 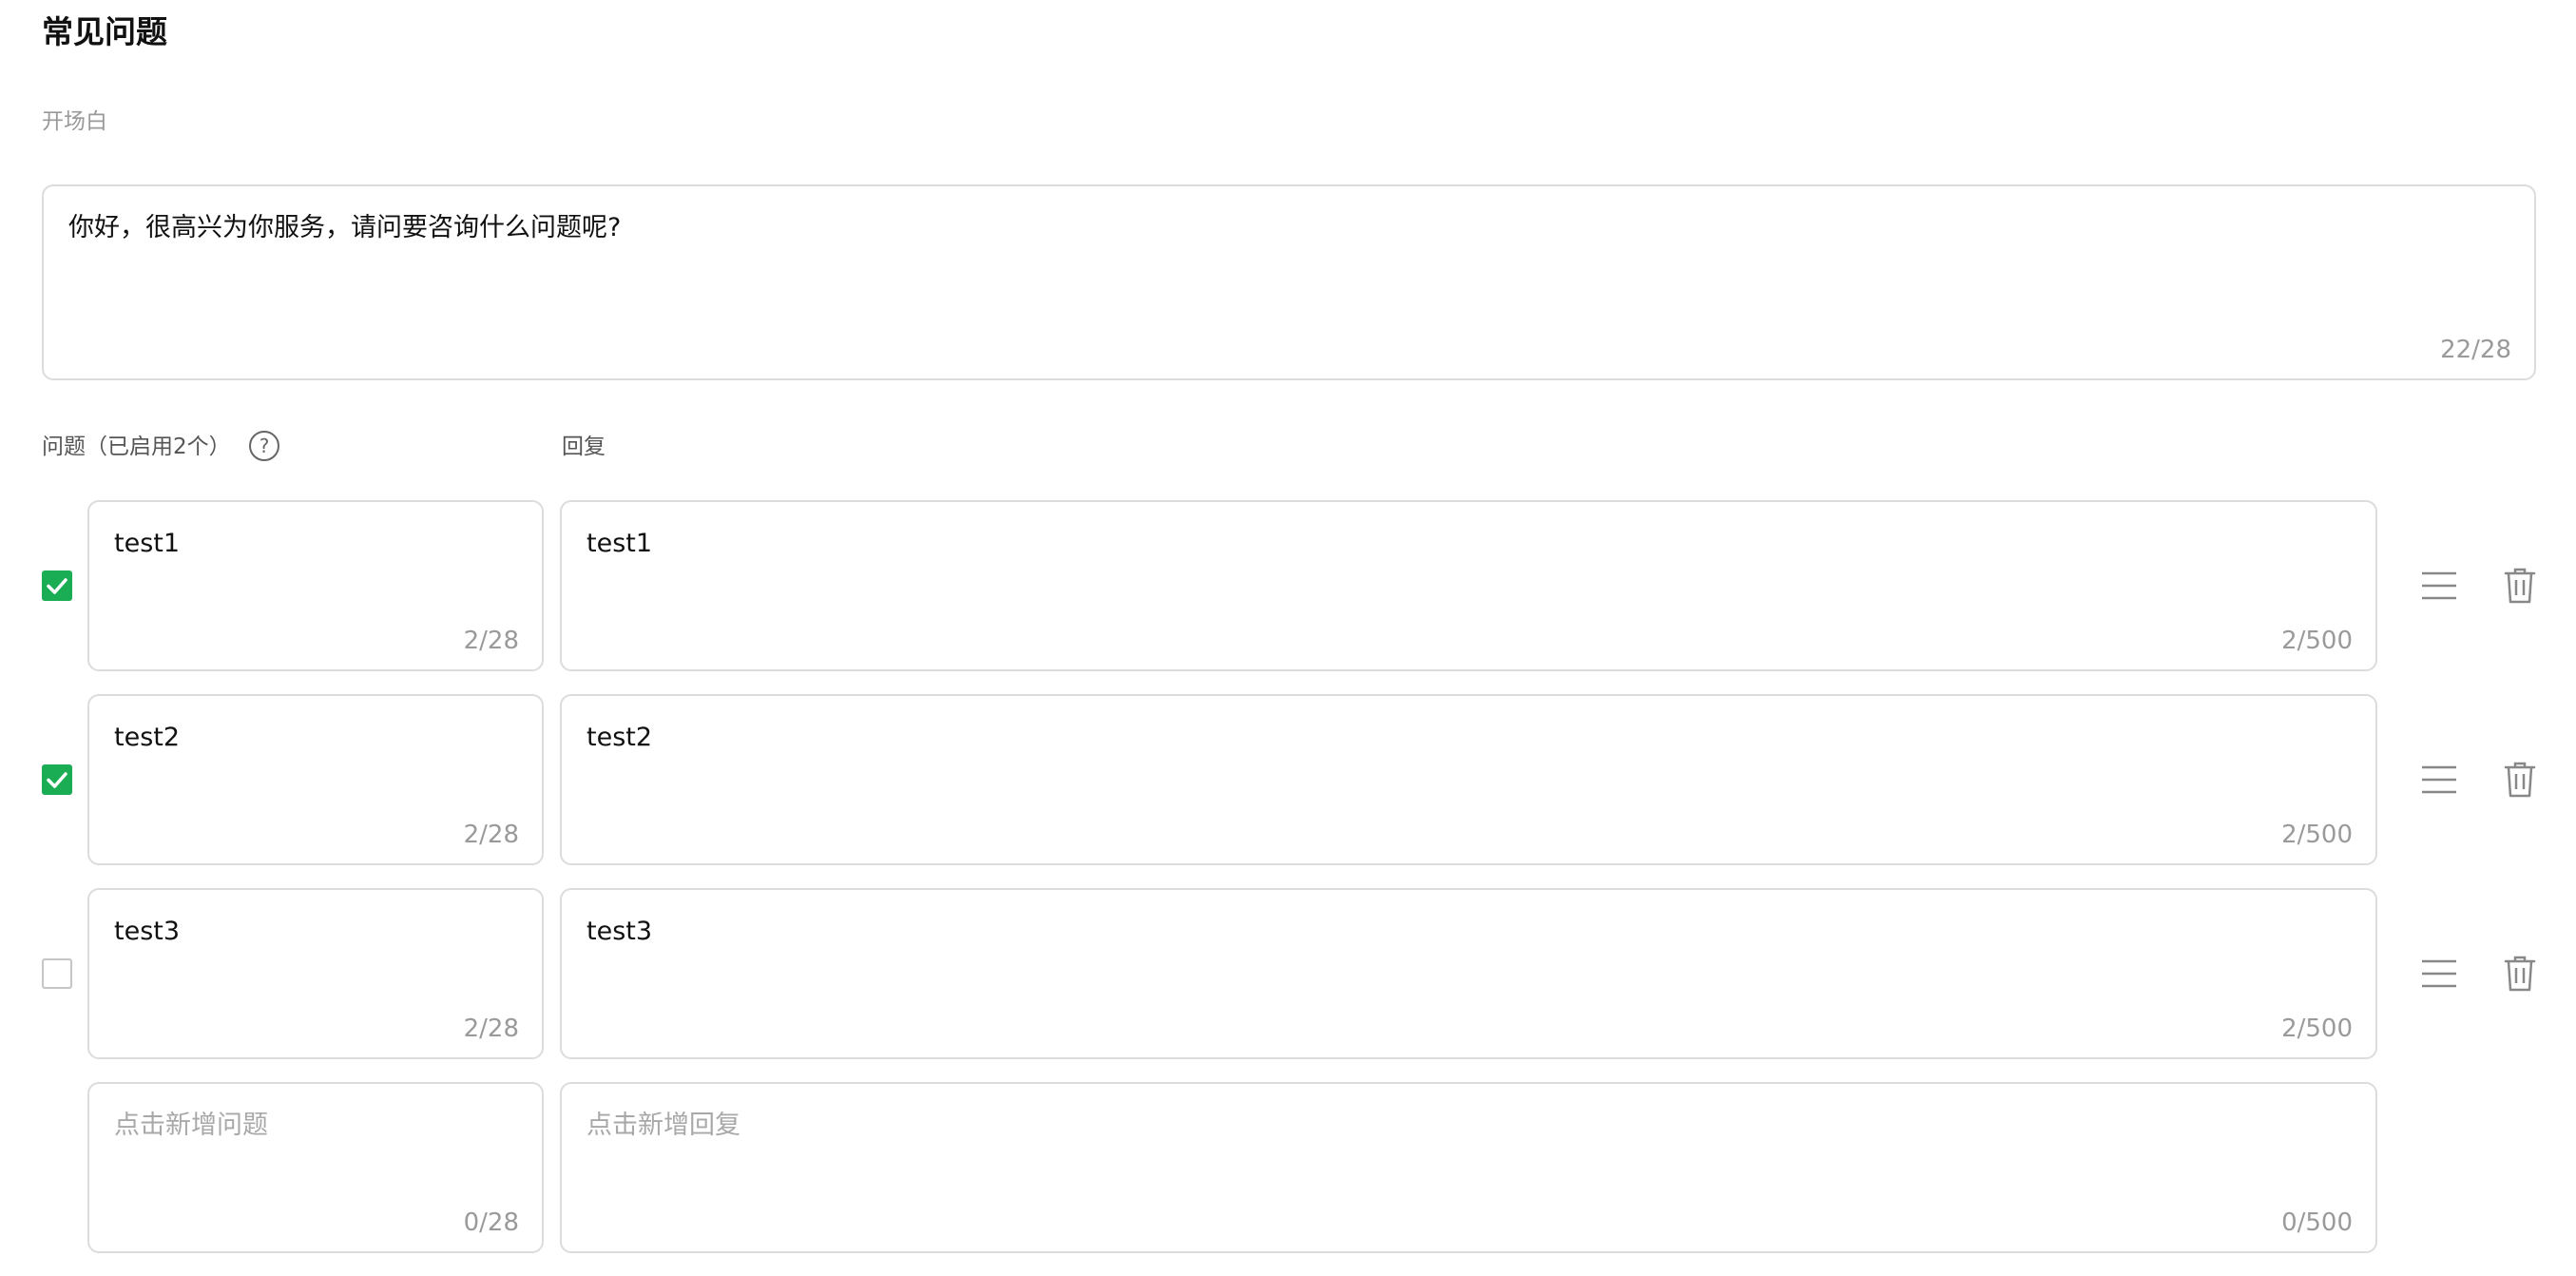 I want to click on faq-row: test3 2/28 test3 2/500, so click(x=1288, y=973).